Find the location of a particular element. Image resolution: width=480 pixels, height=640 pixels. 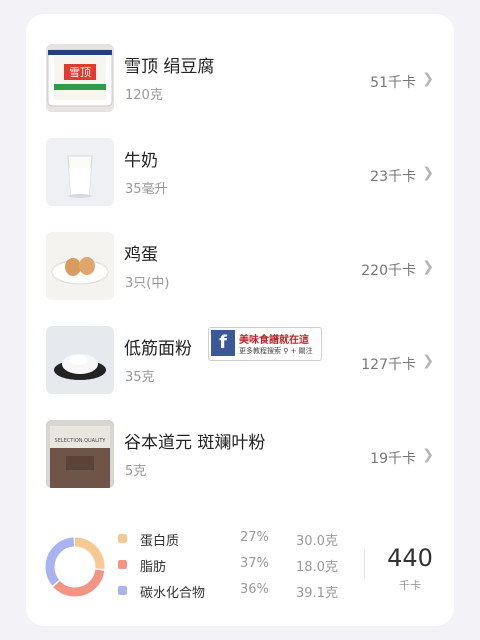

protein-color-dot is located at coordinates (122, 538).